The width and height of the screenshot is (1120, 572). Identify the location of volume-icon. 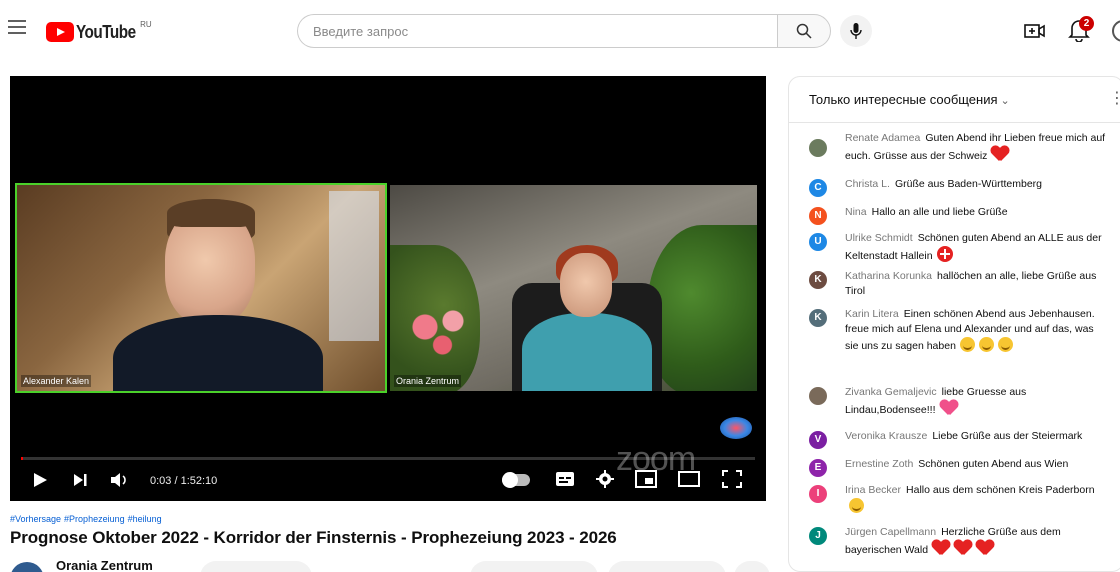
(118, 480).